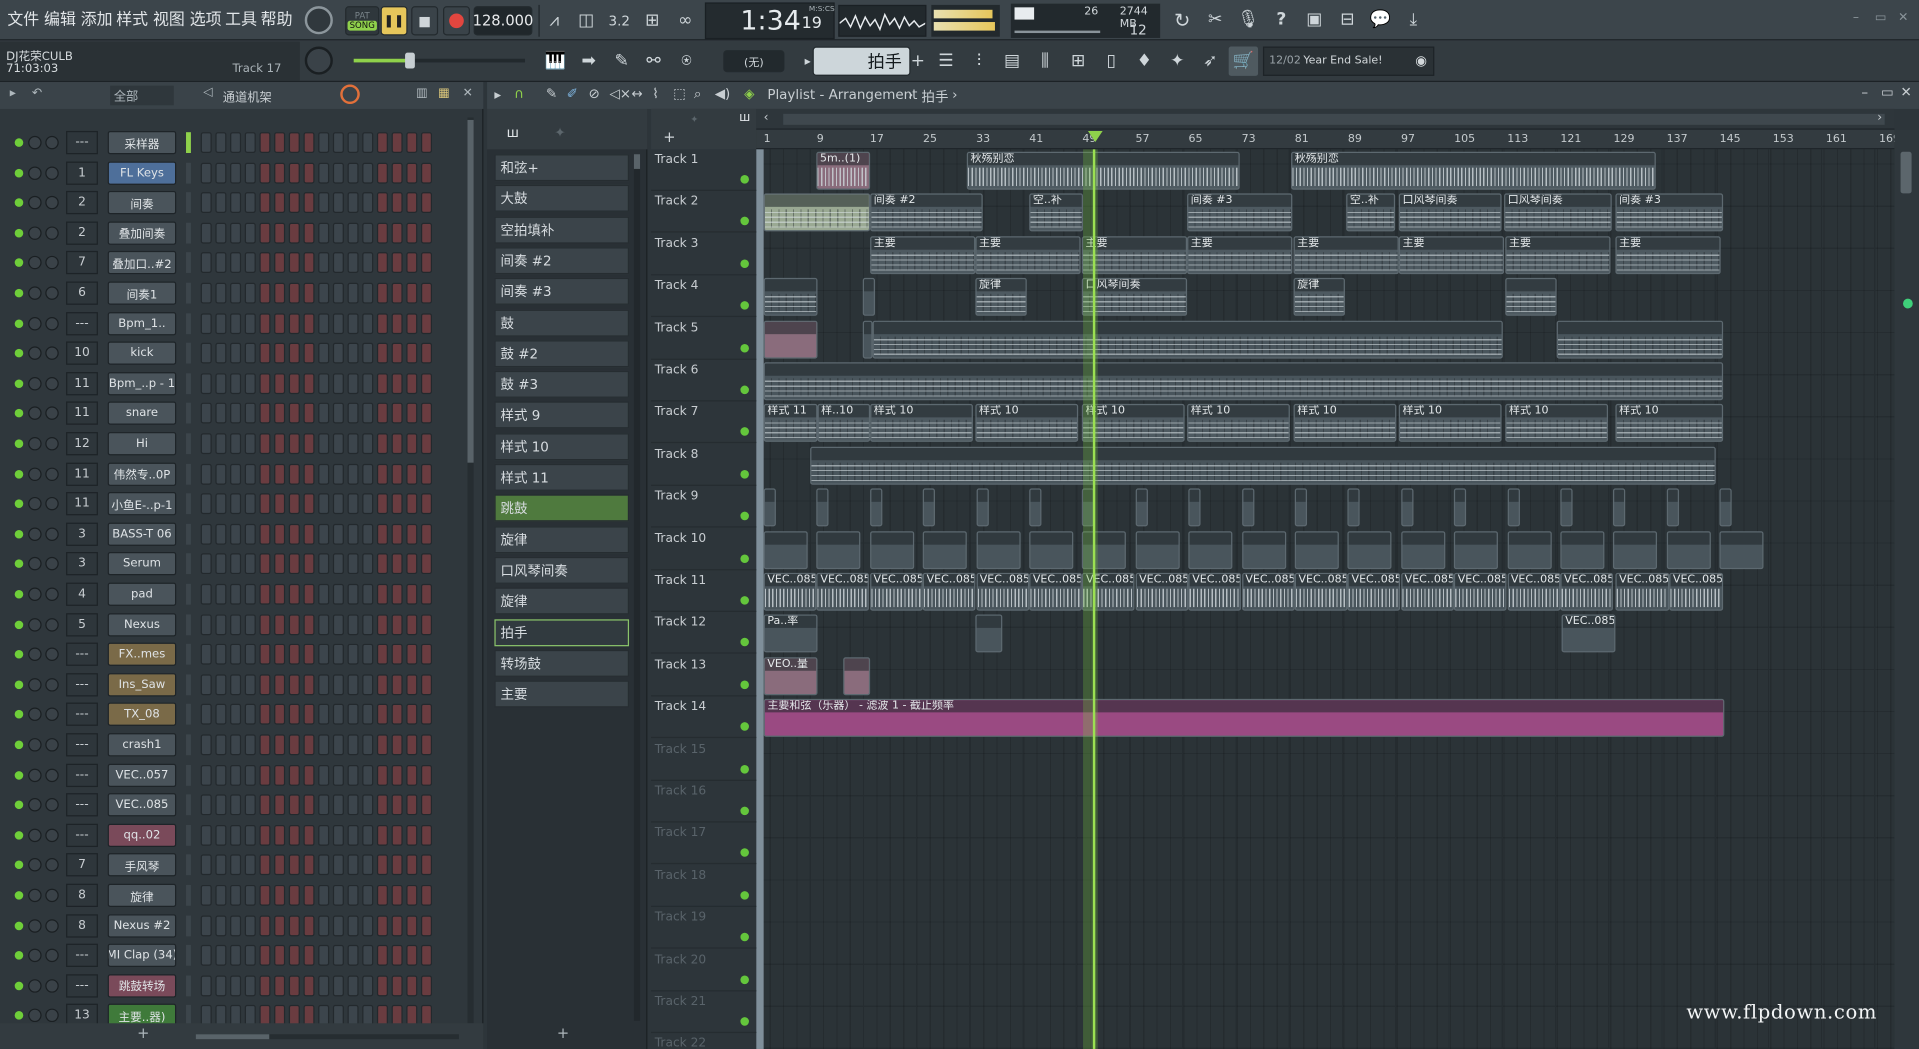 Image resolution: width=1919 pixels, height=1049 pixels. What do you see at coordinates (82, 474) in the screenshot?
I see `channel-mixer-track: 11` at bounding box center [82, 474].